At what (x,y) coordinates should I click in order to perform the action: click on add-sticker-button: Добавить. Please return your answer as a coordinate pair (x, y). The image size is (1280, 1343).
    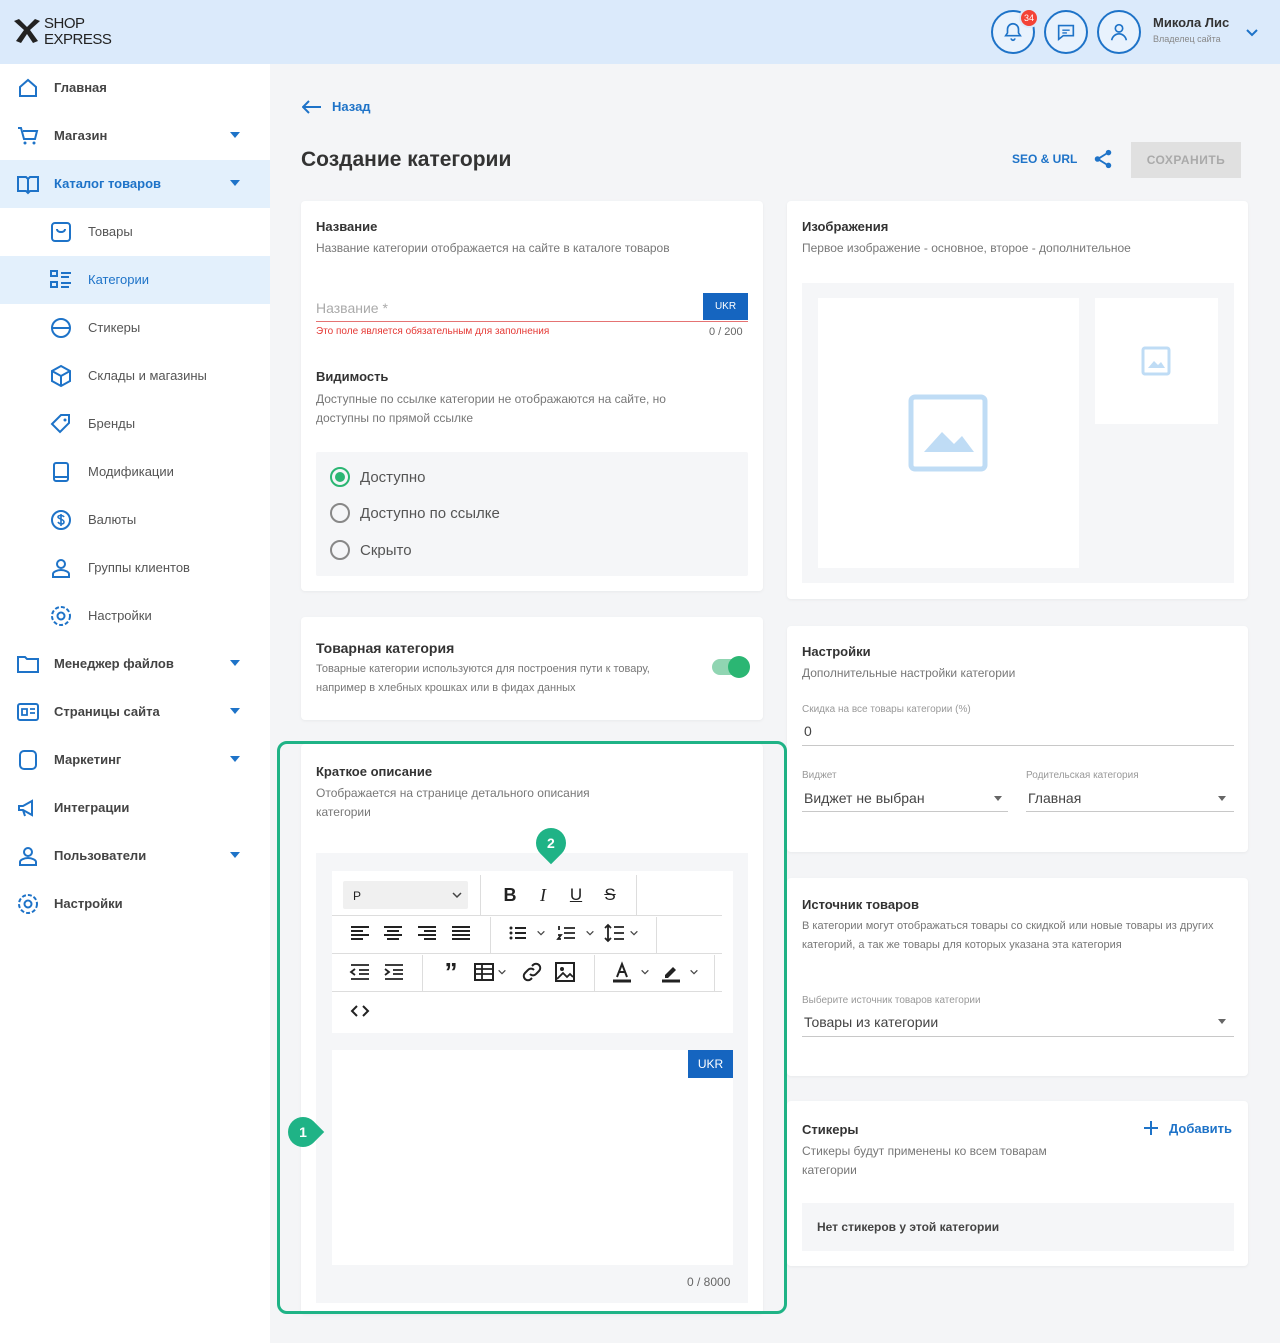
    Looking at the image, I should click on (1187, 1128).